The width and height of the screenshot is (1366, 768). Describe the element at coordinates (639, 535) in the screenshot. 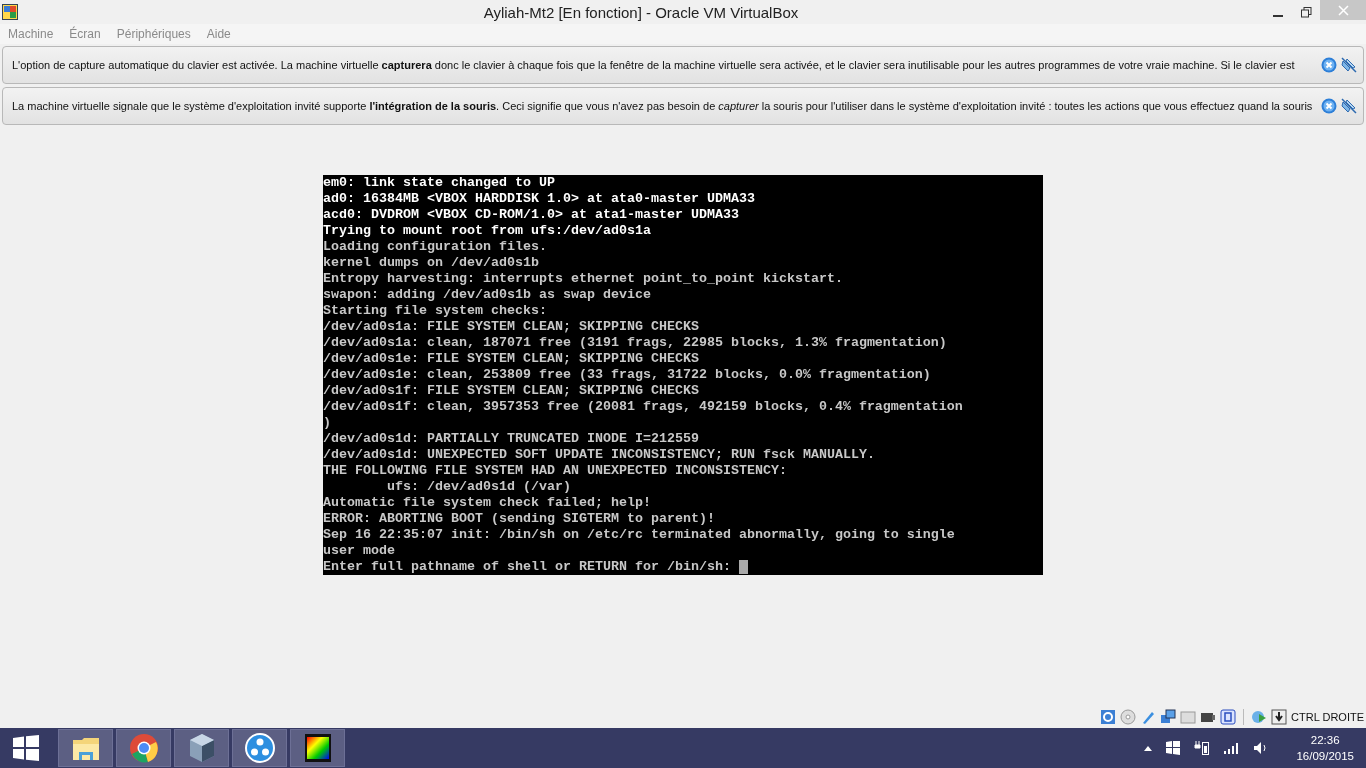

I see `console-line: Sep 16 22:35:07 init: /bin/sh on /etc/rc terminated abnormally, going to single` at that location.